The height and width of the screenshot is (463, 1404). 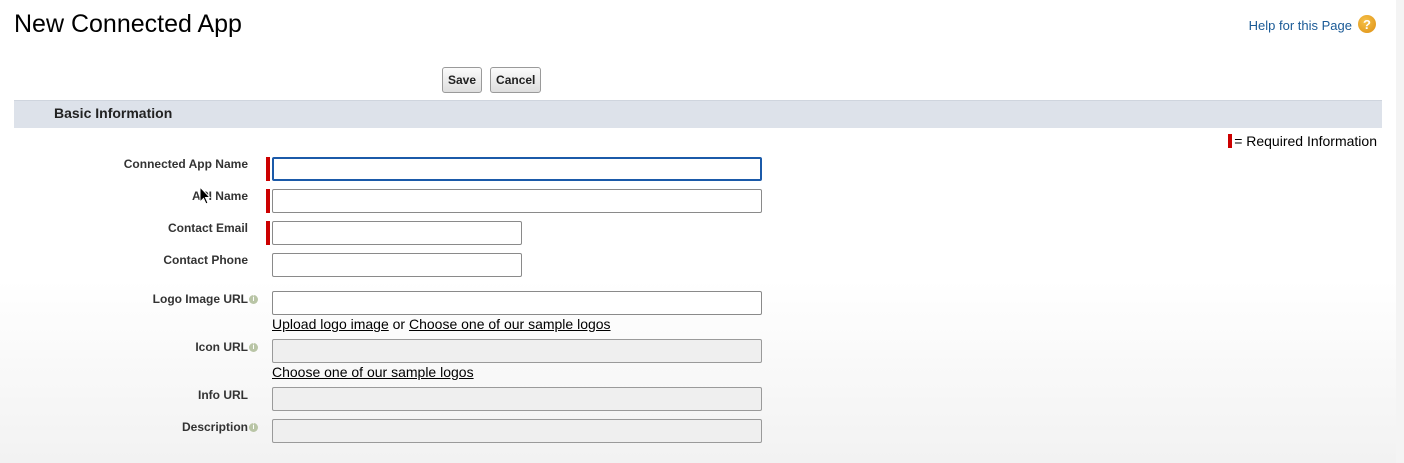 I want to click on description-input, so click(x=517, y=431).